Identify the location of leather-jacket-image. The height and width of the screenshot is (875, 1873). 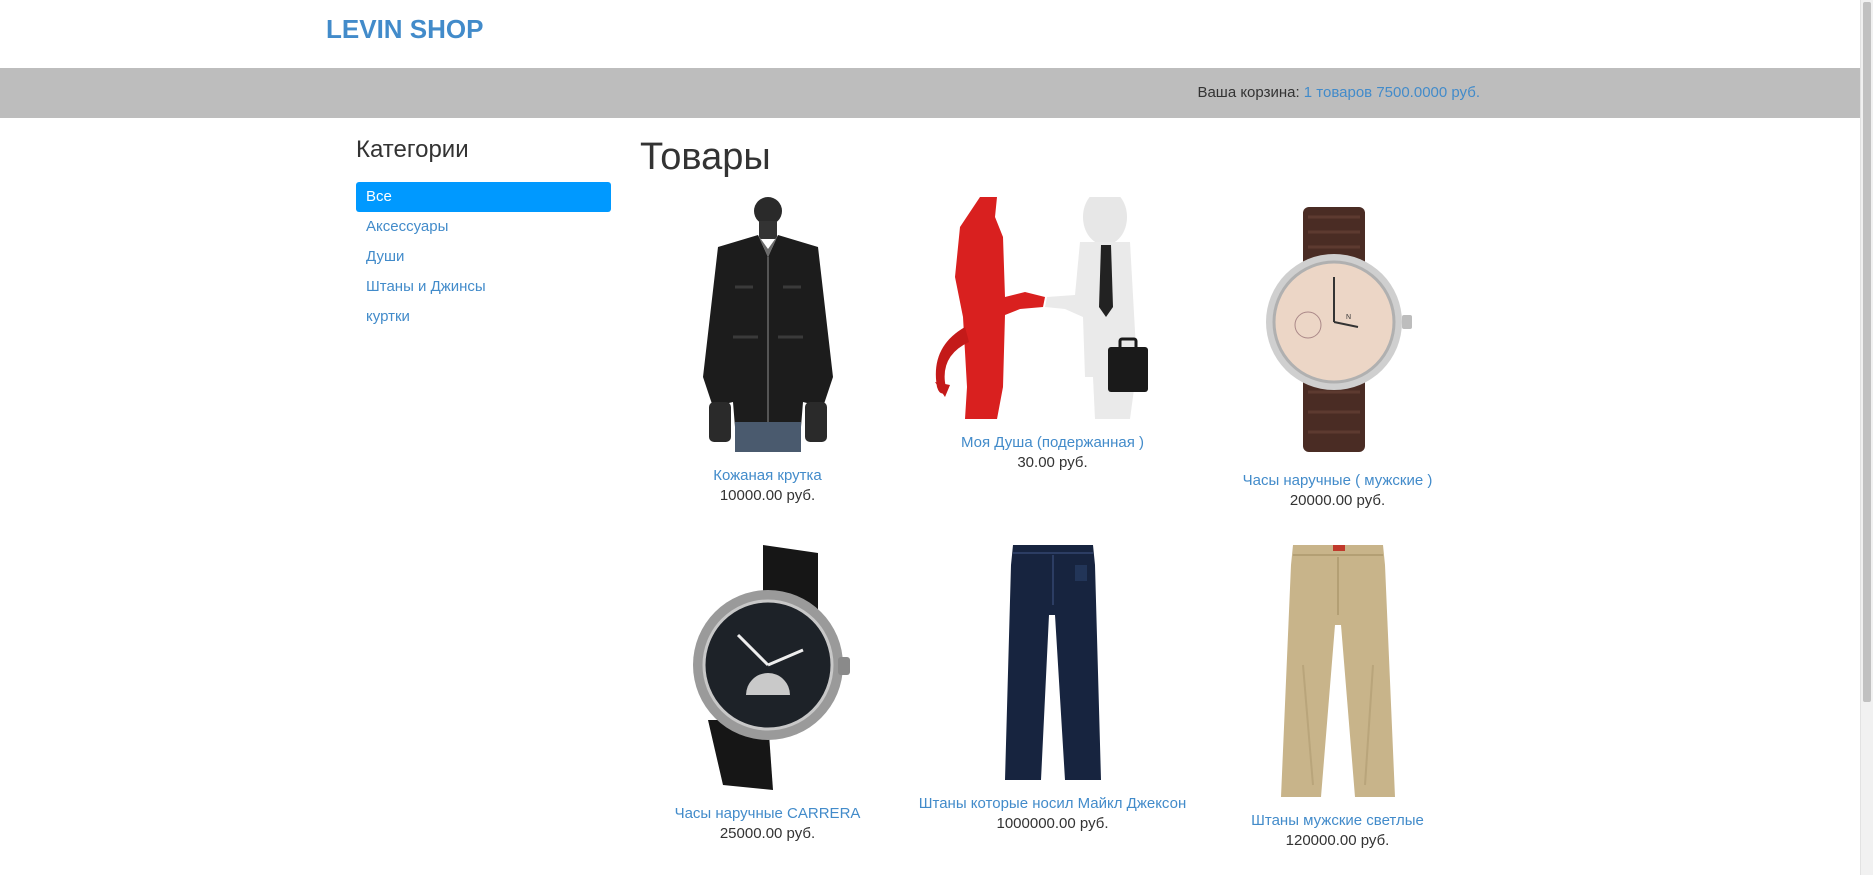
(767, 324).